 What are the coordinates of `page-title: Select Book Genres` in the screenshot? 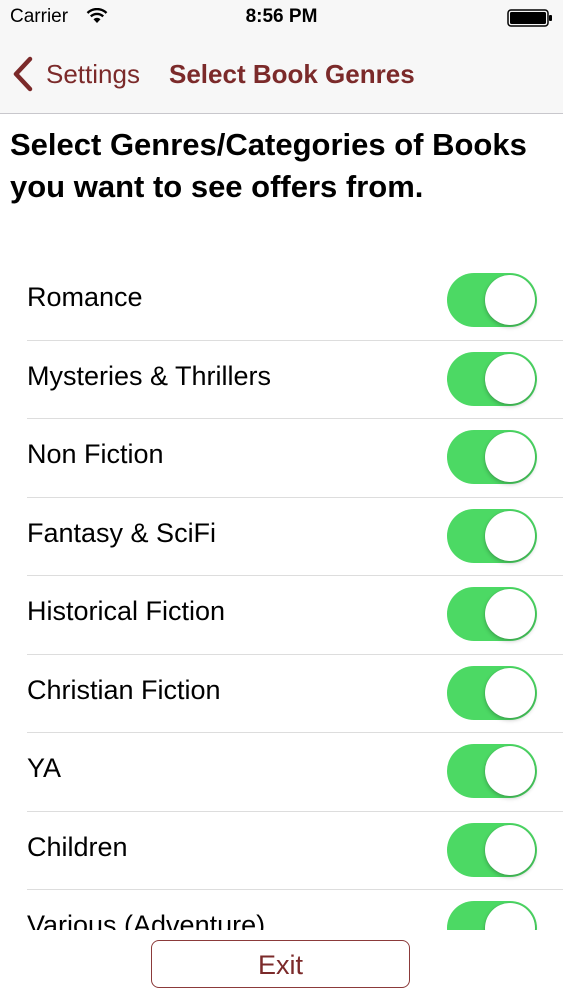 It's located at (292, 74).